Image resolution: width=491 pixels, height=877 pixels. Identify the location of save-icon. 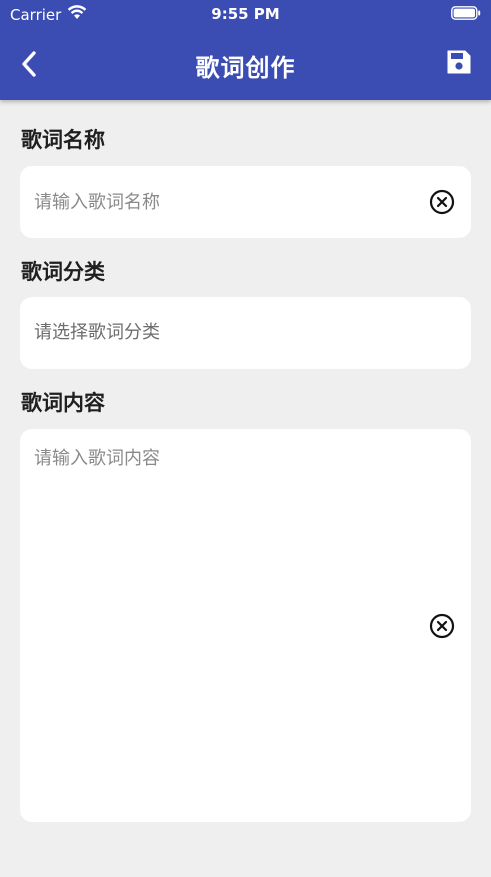
(459, 62).